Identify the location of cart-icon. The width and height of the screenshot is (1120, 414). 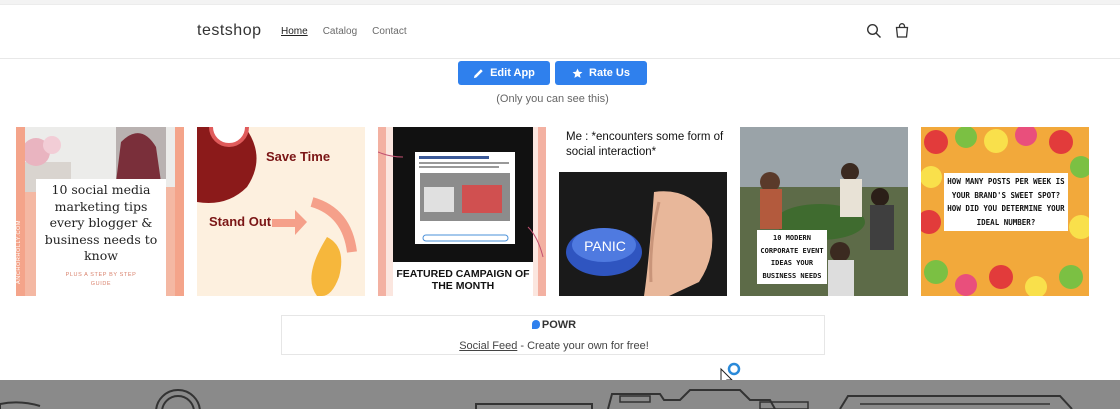
(902, 31).